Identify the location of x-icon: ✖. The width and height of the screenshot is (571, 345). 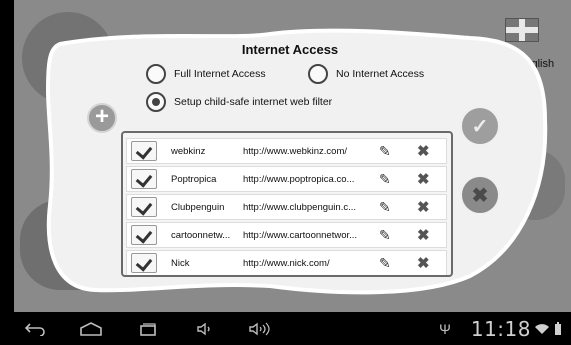
(480, 195).